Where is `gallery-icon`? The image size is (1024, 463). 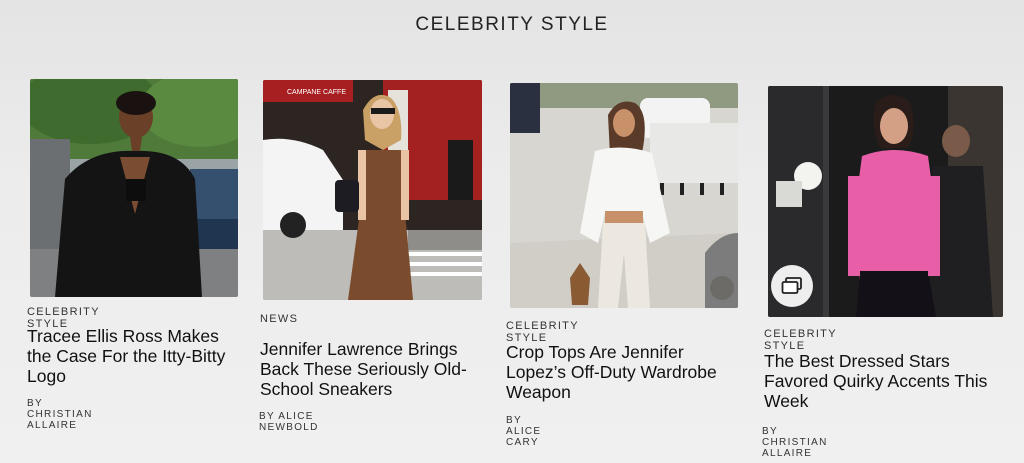
gallery-icon is located at coordinates (791, 285).